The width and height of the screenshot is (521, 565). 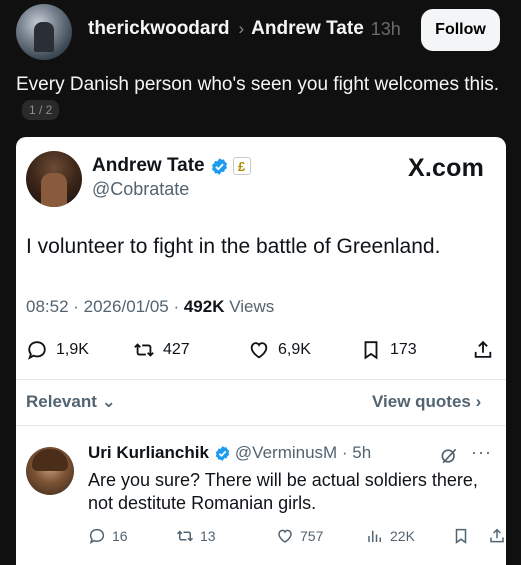 What do you see at coordinates (385, 28) in the screenshot?
I see `time-ago: 13h` at bounding box center [385, 28].